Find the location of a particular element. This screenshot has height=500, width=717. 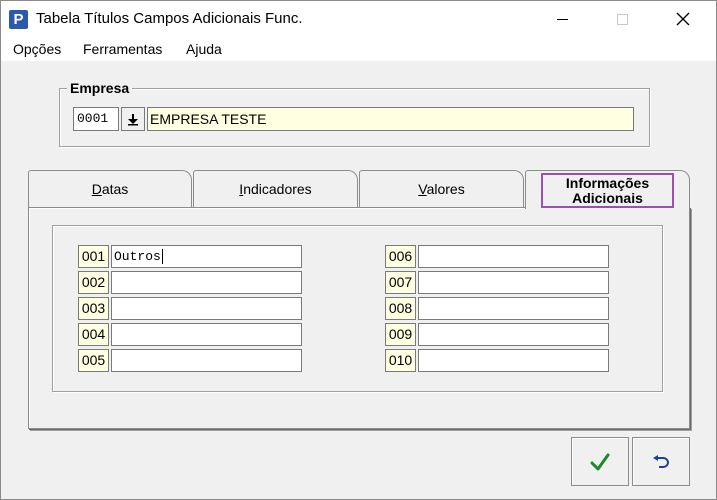

field-label-003: 003 is located at coordinates (93, 308).